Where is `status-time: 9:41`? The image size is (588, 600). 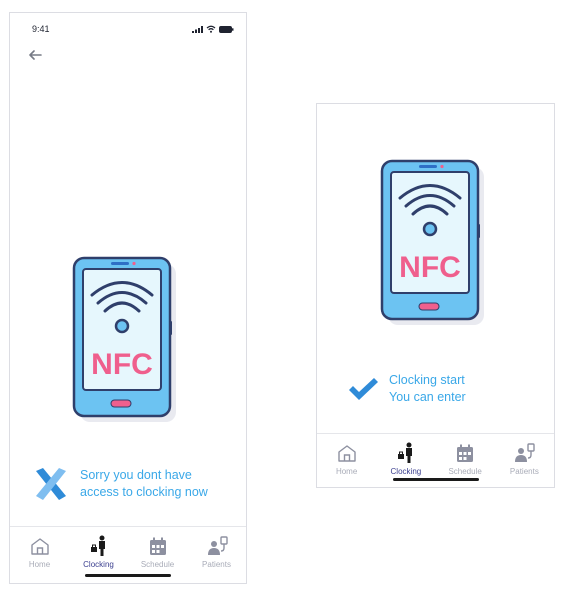
status-time: 9:41 is located at coordinates (41, 29).